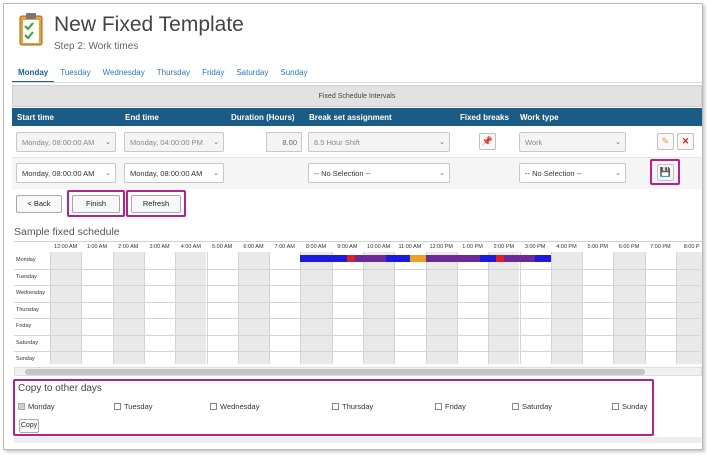  I want to click on intervals-panel-title: Fixed Schedule Intervals, so click(357, 96).